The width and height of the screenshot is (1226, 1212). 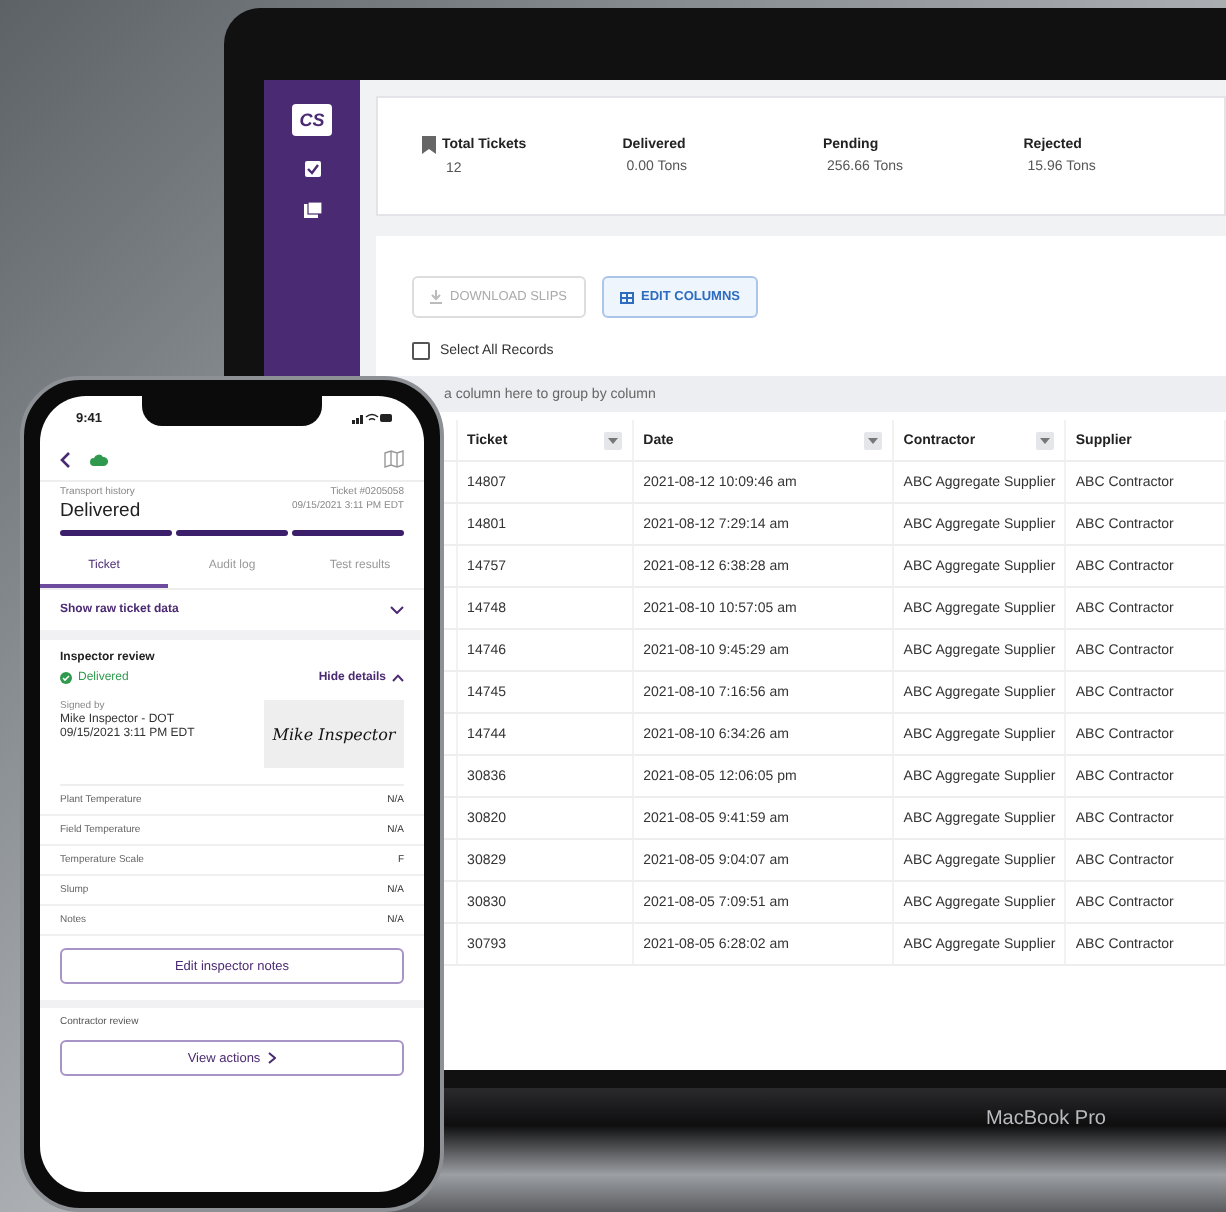 What do you see at coordinates (66, 678) in the screenshot?
I see `check-circle-icon` at bounding box center [66, 678].